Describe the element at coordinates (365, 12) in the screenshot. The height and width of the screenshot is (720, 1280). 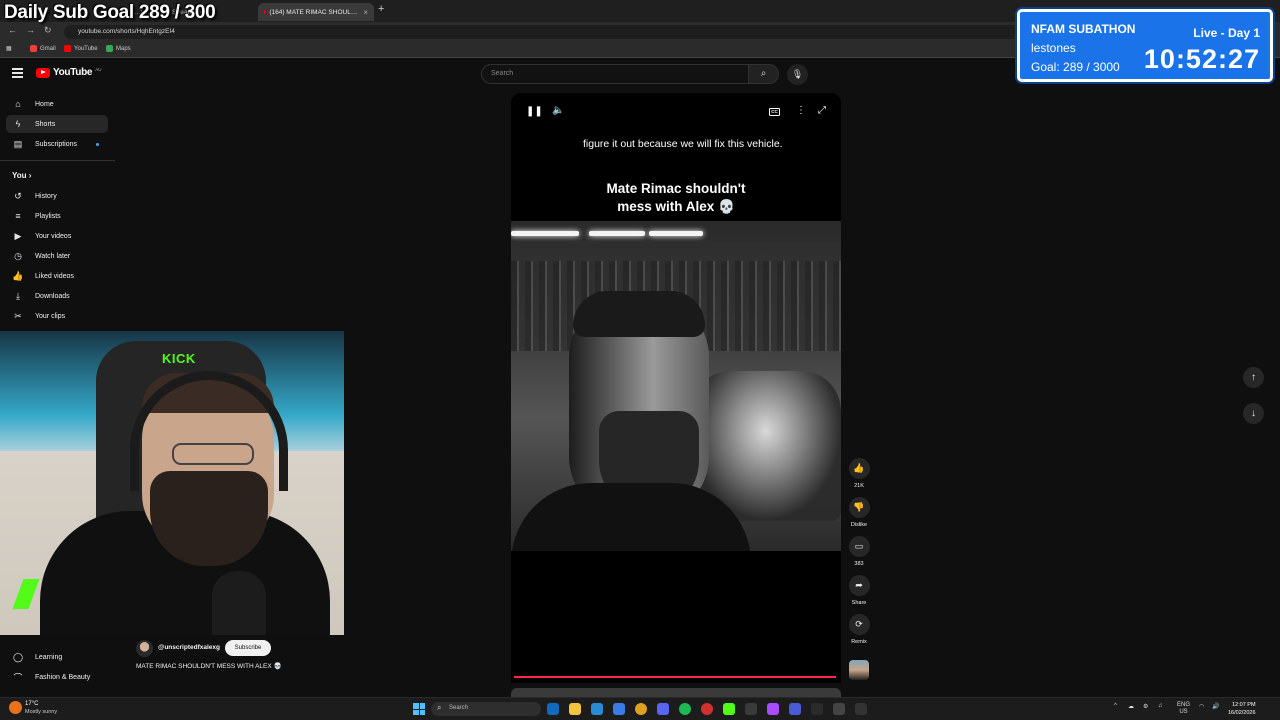
I see `close-tab-icon: ×` at that location.